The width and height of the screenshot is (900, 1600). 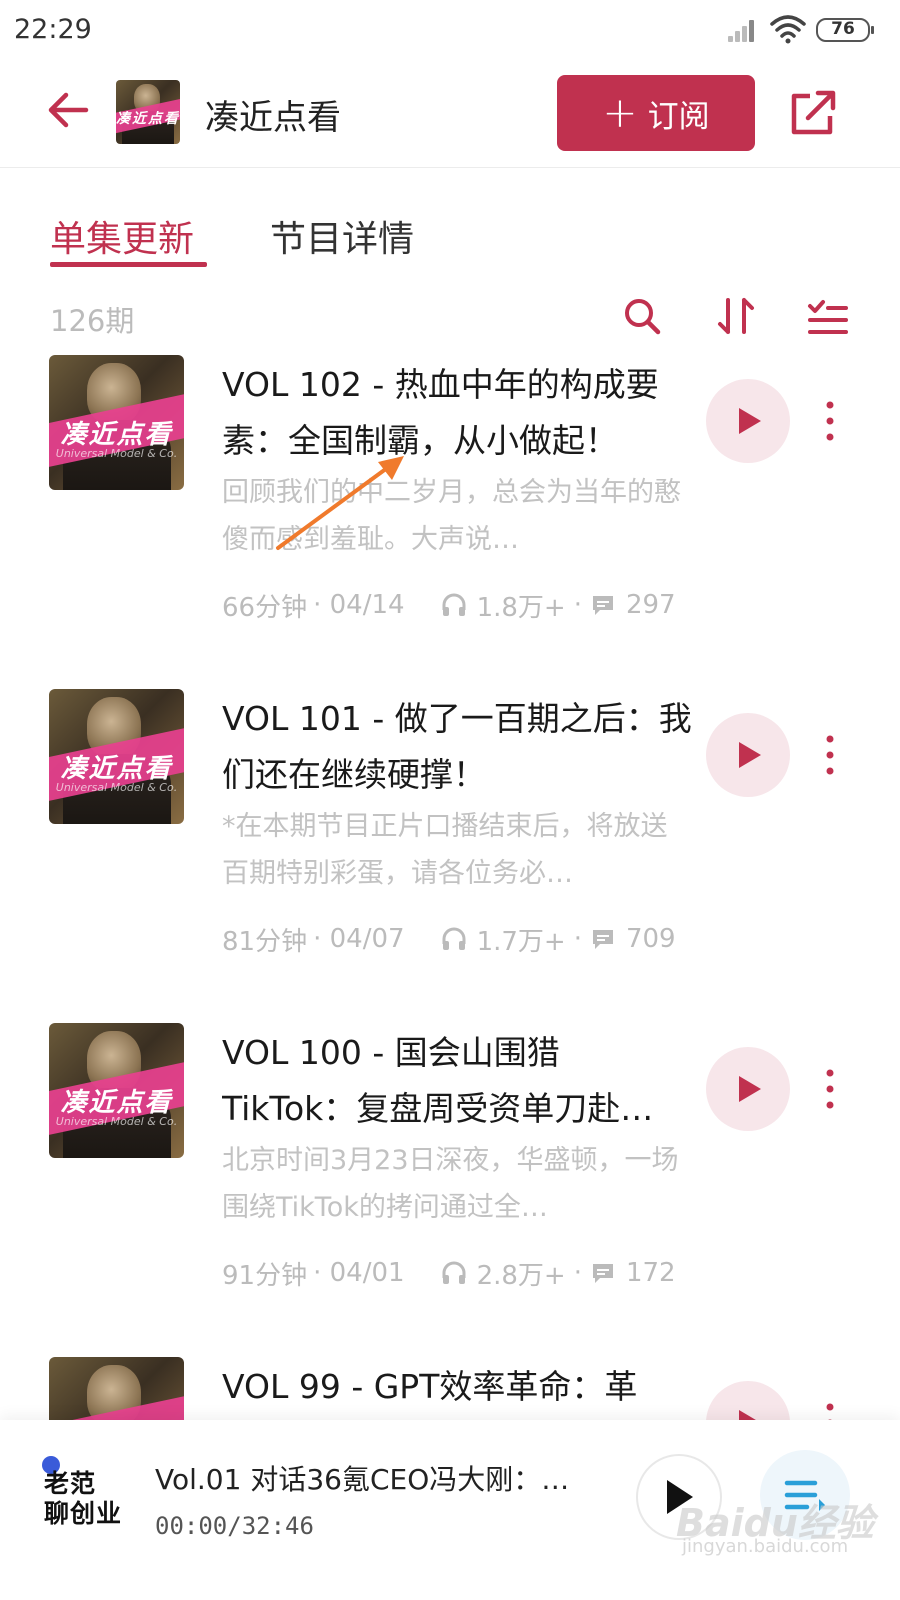 I want to click on episode-meta: 91分钟 · 04/01 2.8万+ · 172, so click(x=449, y=1273).